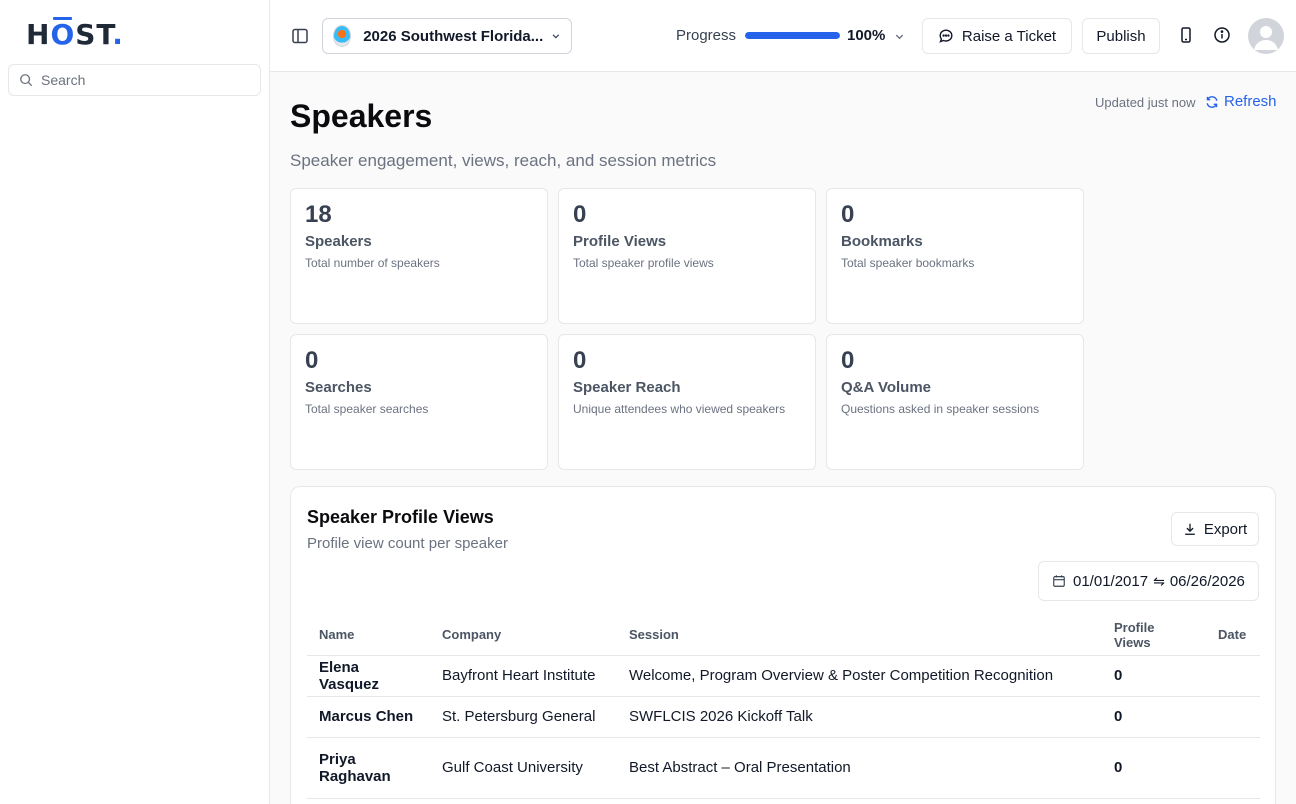  I want to click on updated-status: Updated just now, so click(1145, 102).